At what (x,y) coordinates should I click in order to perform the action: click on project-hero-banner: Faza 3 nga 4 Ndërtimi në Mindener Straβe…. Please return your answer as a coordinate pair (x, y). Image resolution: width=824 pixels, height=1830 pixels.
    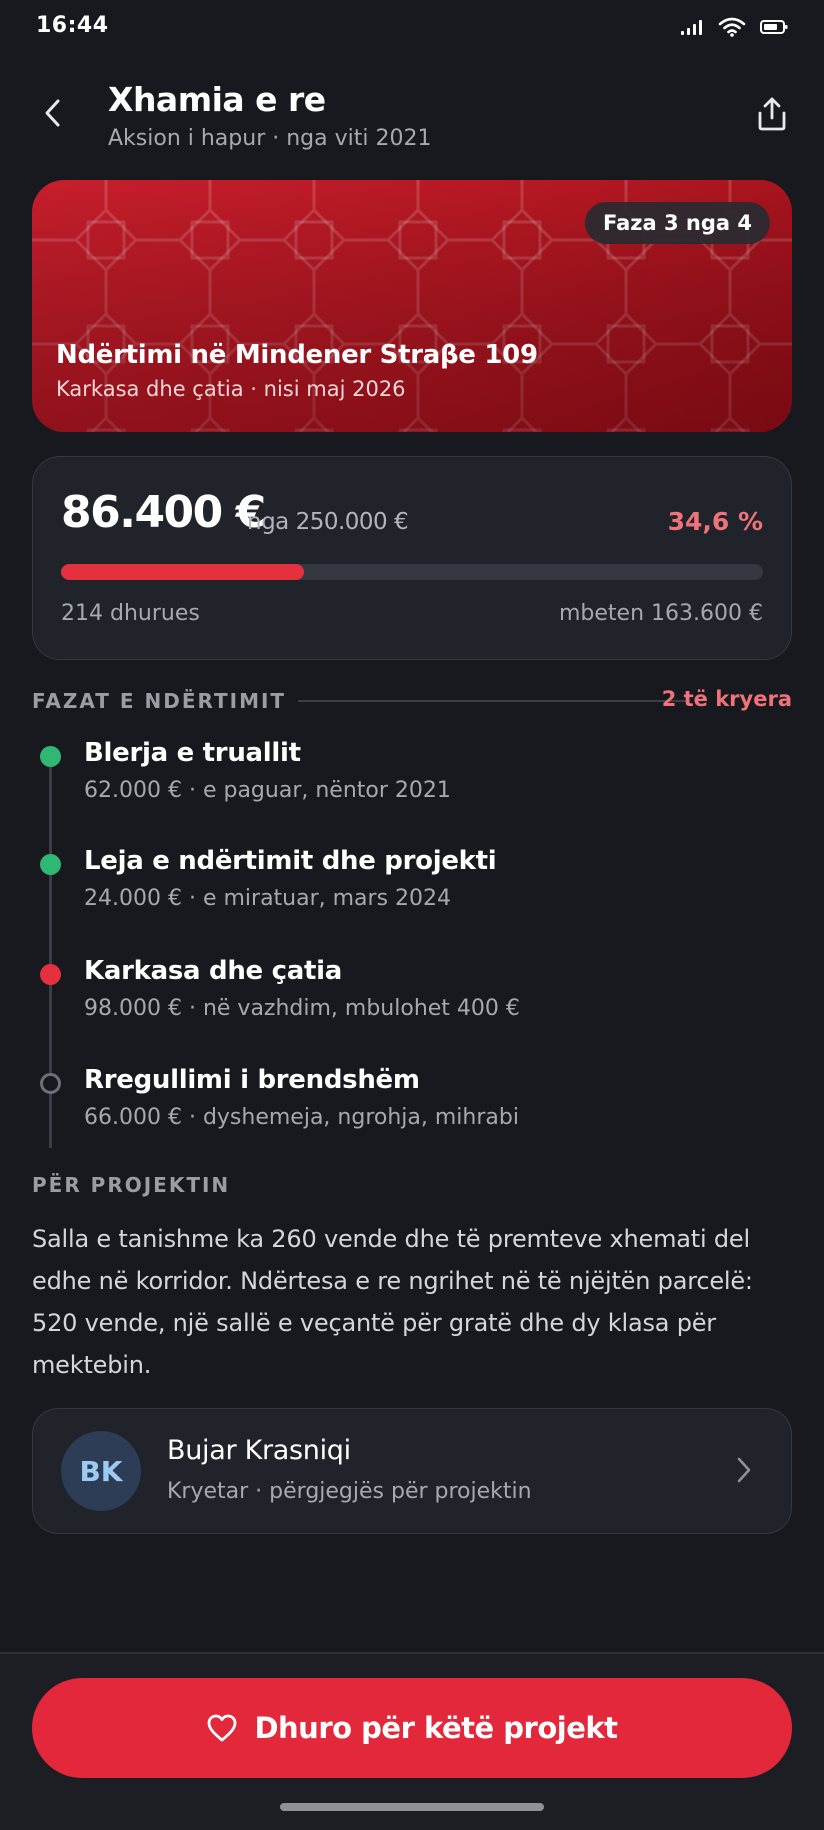
    Looking at the image, I should click on (412, 306).